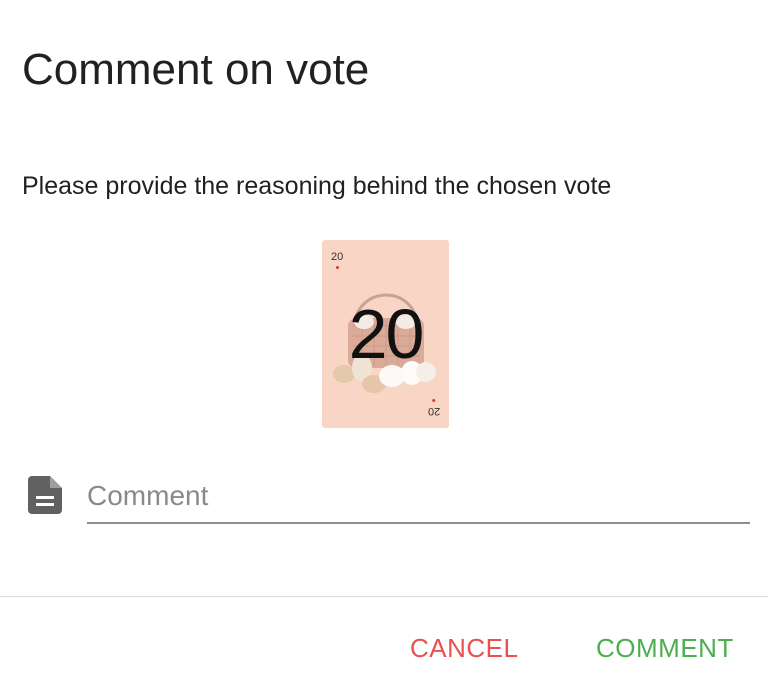 The width and height of the screenshot is (768, 693). I want to click on card-corner-top: 20, so click(337, 260).